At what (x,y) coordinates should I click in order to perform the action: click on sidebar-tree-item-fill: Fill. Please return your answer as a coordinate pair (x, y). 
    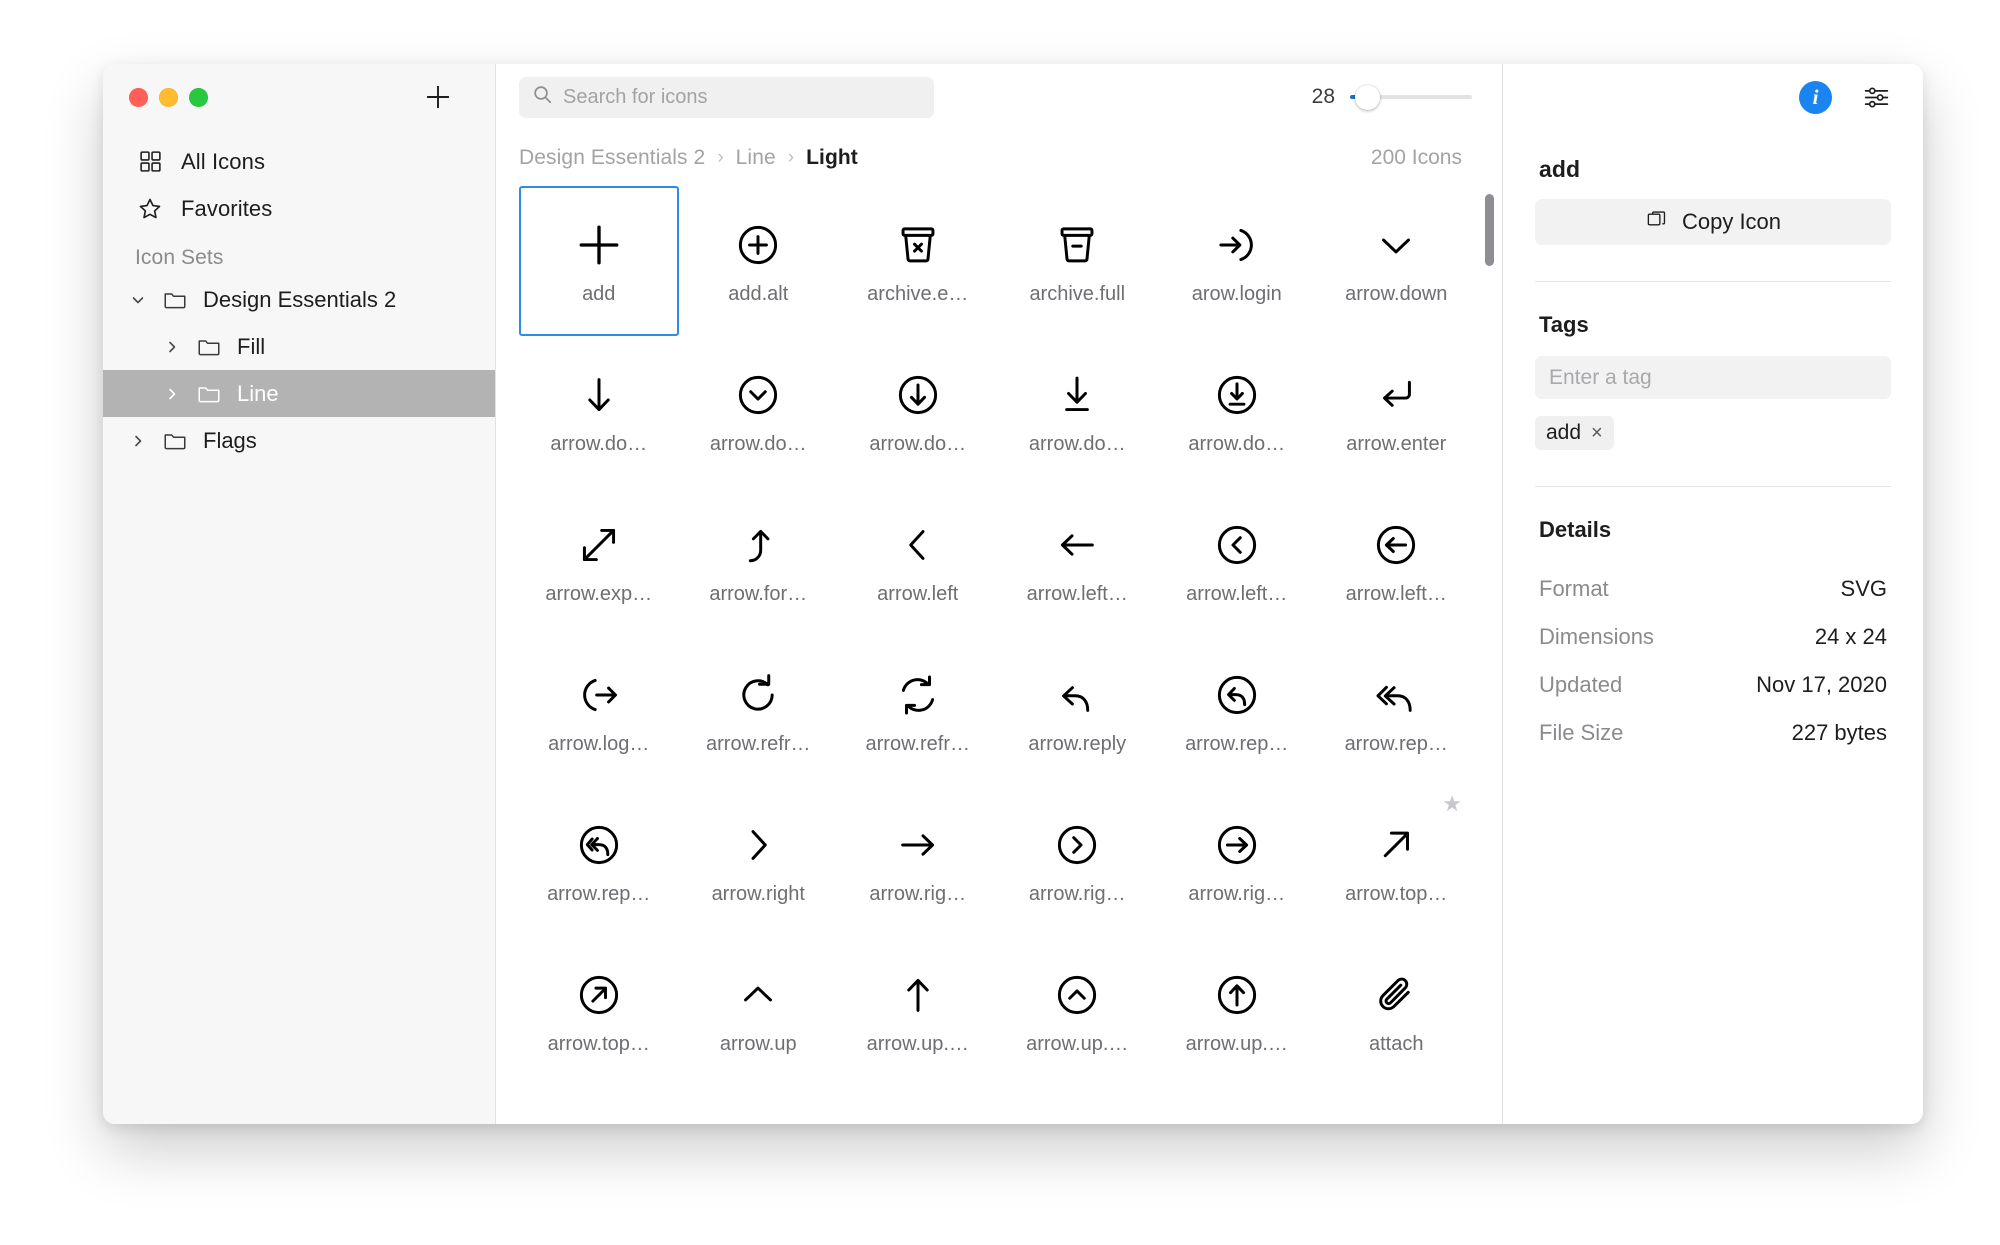
    Looking at the image, I should click on (299, 346).